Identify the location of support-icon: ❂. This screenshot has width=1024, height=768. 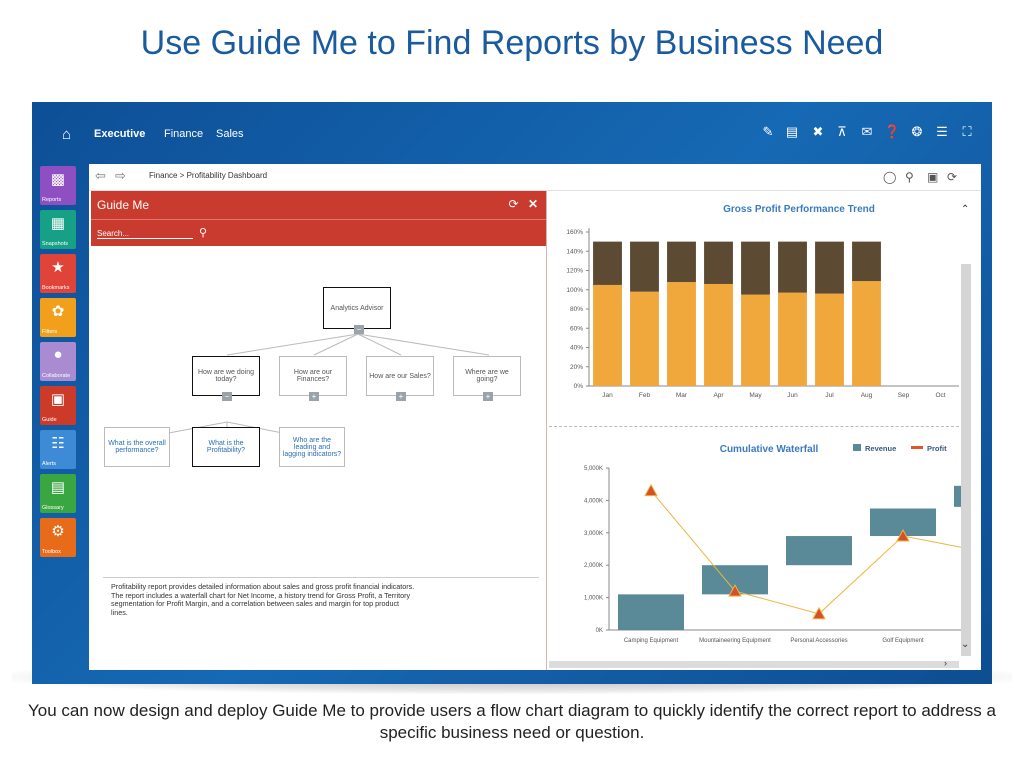
(917, 132).